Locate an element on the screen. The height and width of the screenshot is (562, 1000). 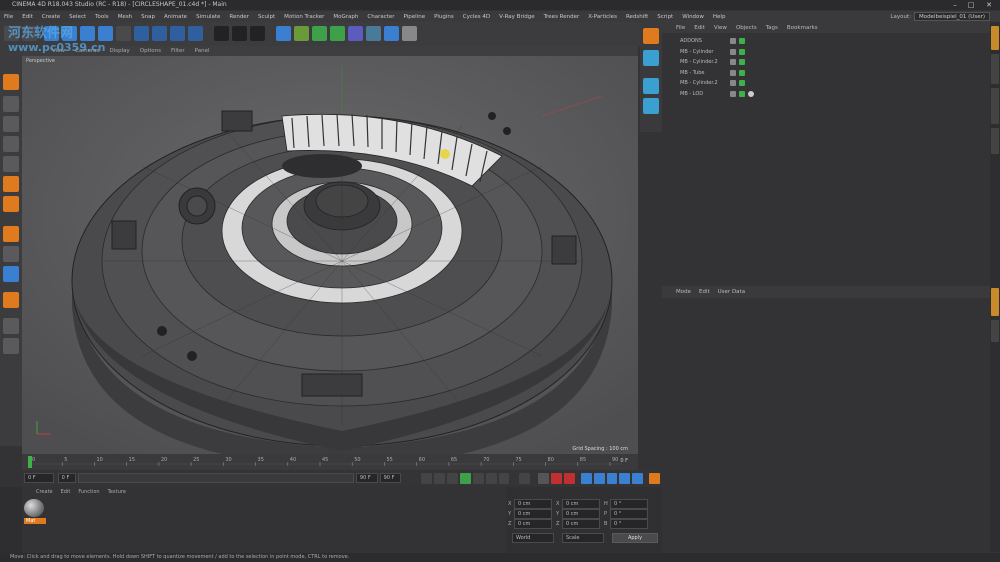
attribute-menu-mode: Mode is located at coordinates (683, 292).